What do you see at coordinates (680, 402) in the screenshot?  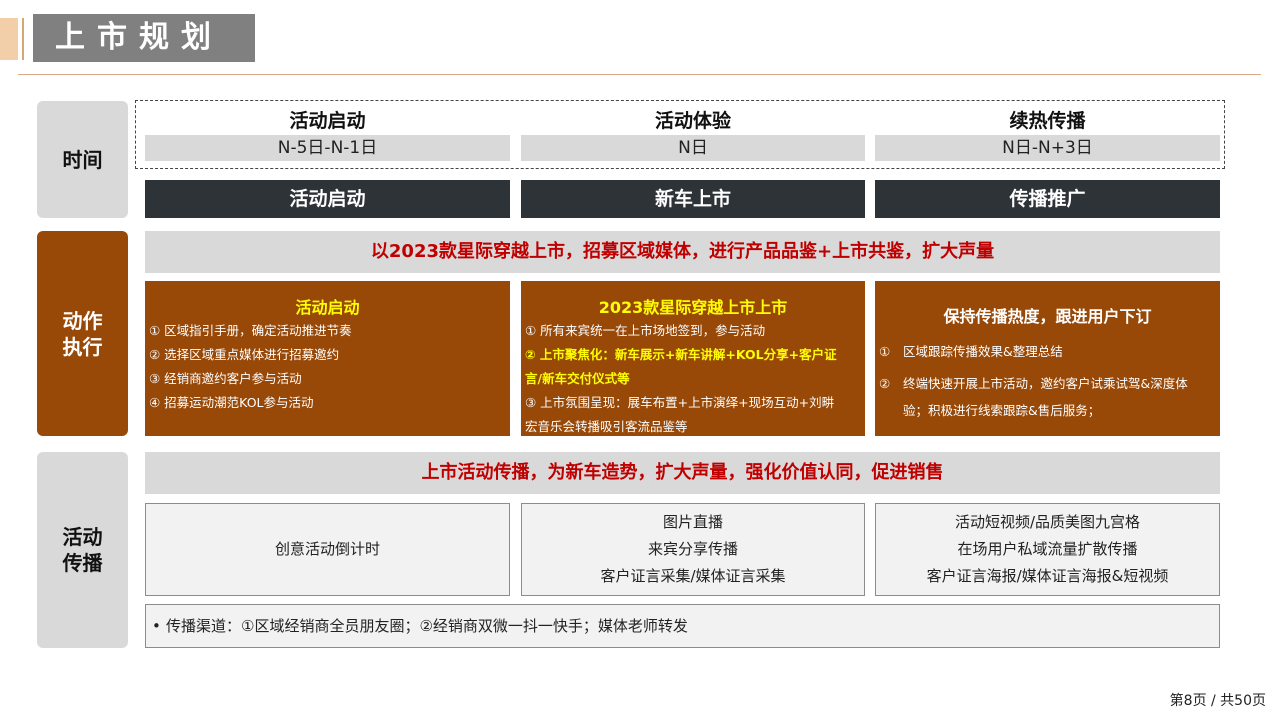 I see `list-item: ③ 上市氛围呈现：展车布置+上市演绎+现场互动+刘畊` at bounding box center [680, 402].